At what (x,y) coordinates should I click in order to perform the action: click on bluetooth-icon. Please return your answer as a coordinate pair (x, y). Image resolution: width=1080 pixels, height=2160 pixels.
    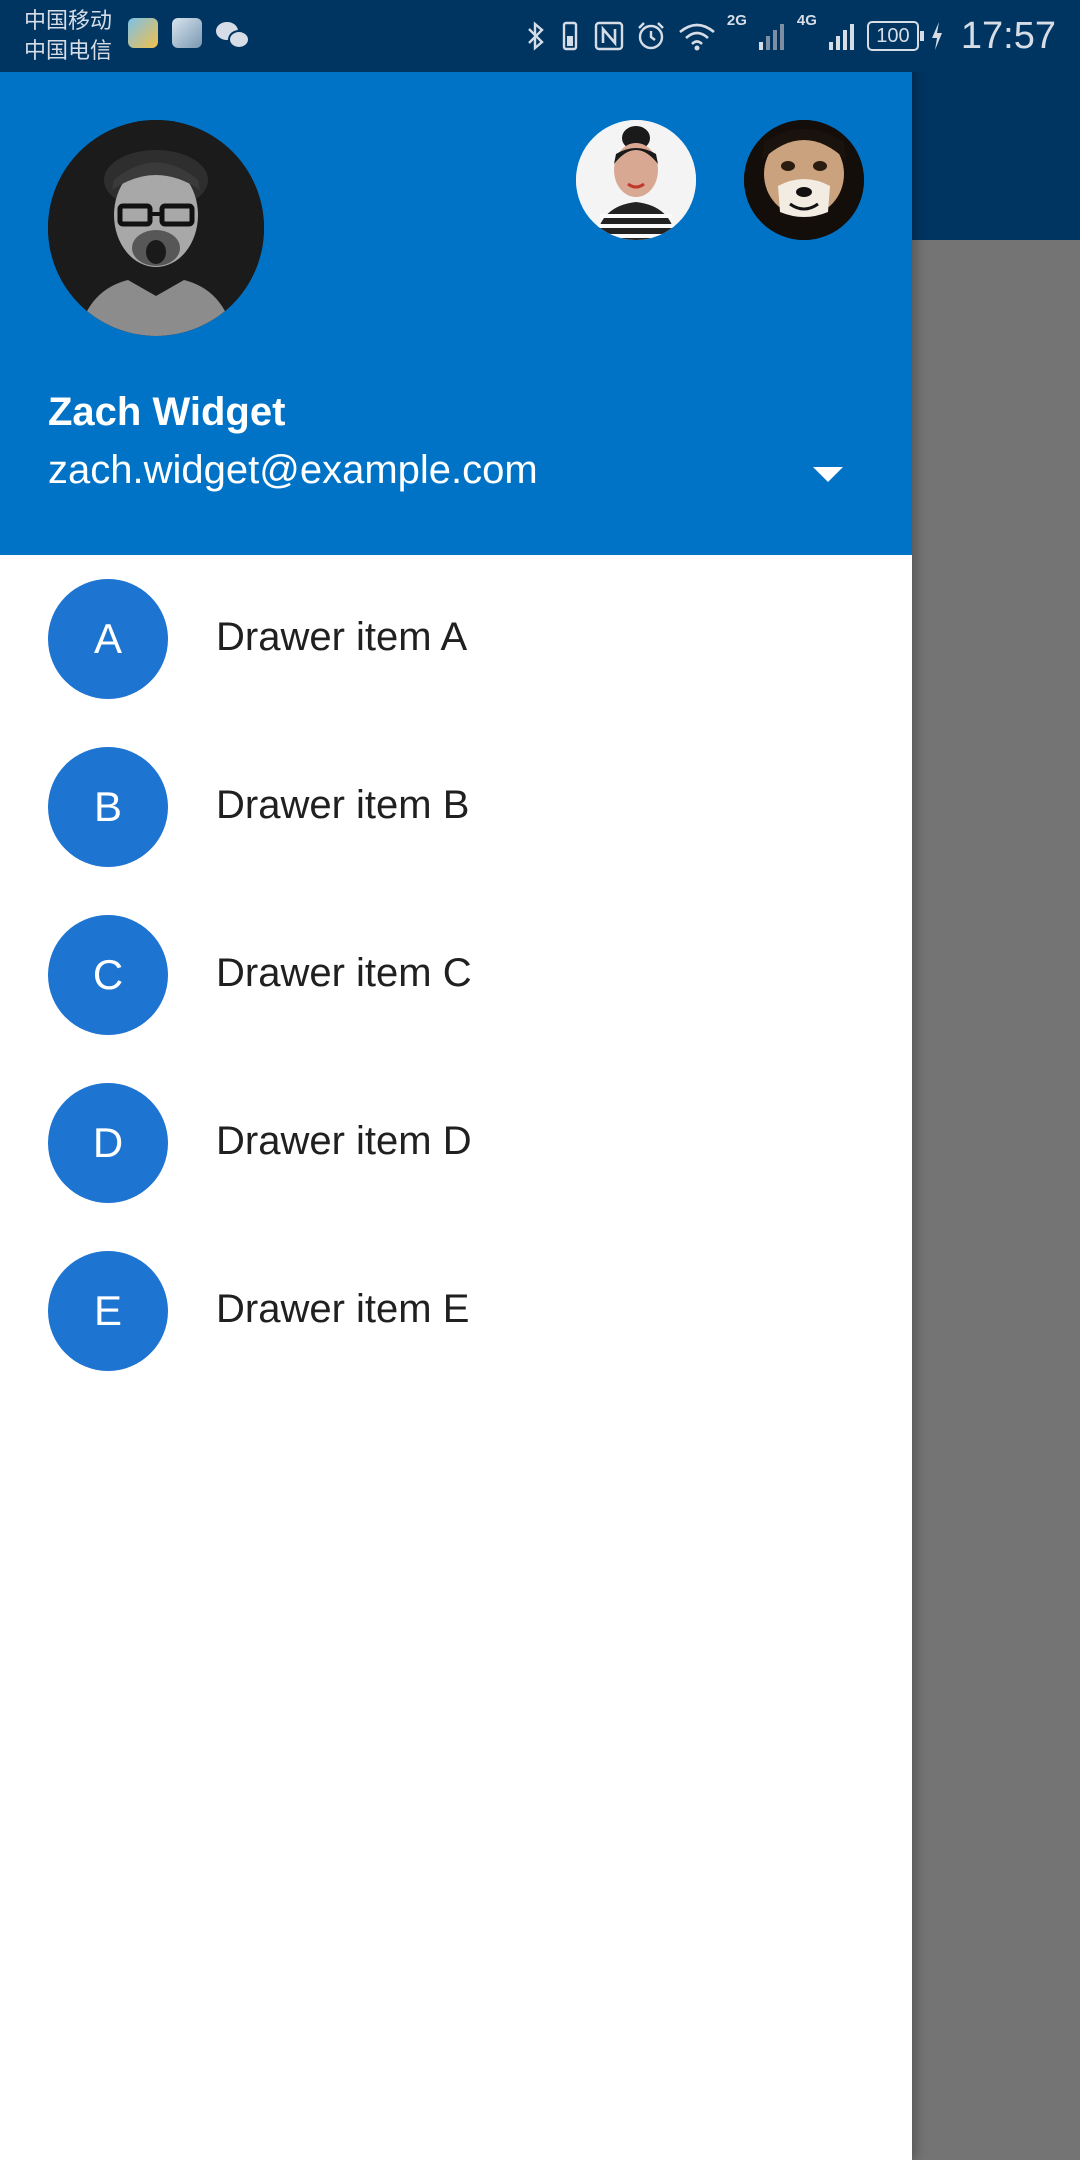
    Looking at the image, I should click on (536, 36).